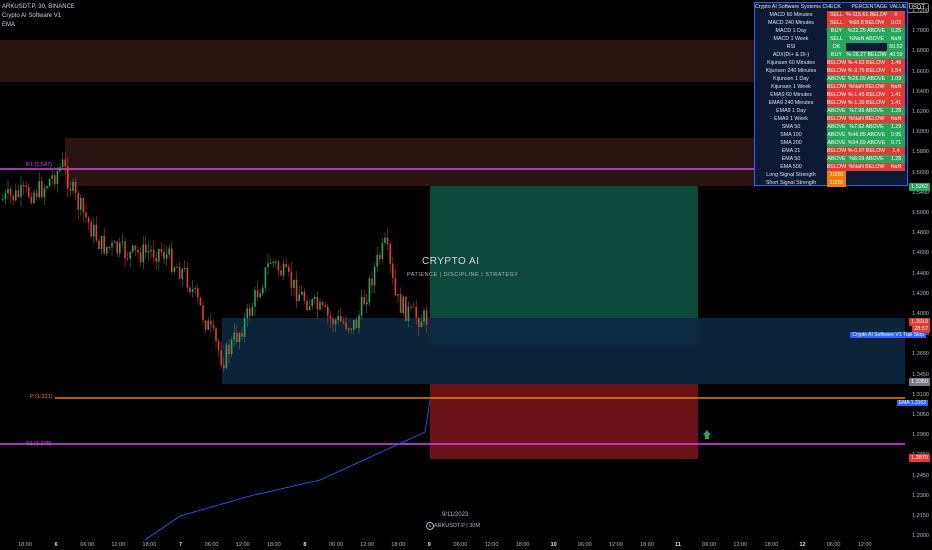  I want to click on signal-cell-pct: %8.09 ABOVE, so click(866, 159).